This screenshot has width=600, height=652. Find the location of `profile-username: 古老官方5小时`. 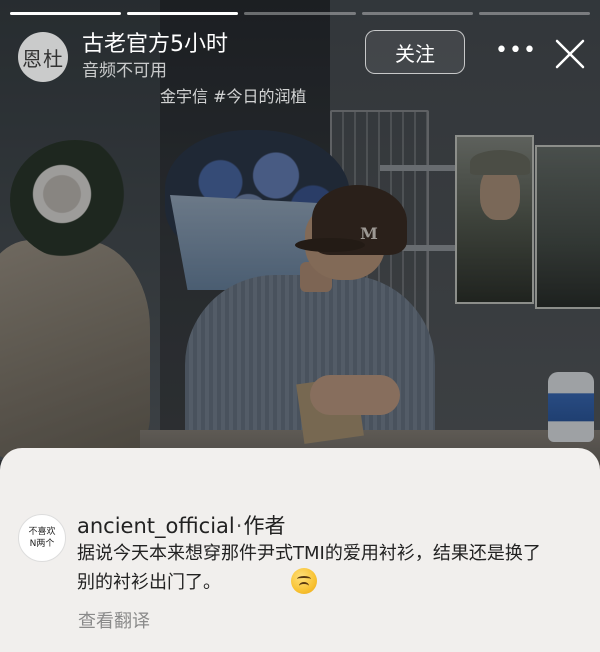

profile-username: 古老官方5小时 is located at coordinates (155, 42).